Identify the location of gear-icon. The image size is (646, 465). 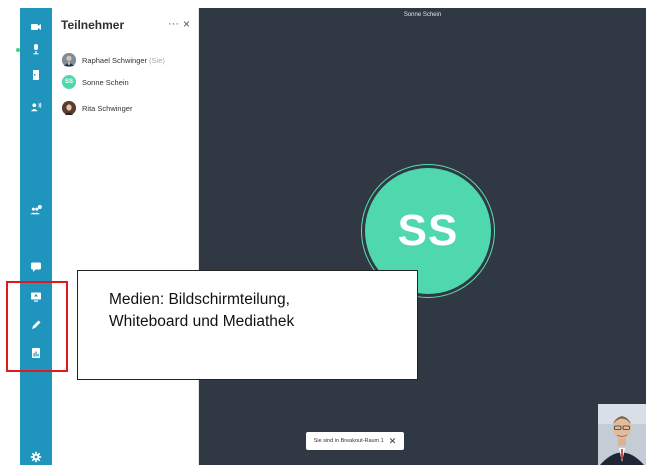
(36, 456).